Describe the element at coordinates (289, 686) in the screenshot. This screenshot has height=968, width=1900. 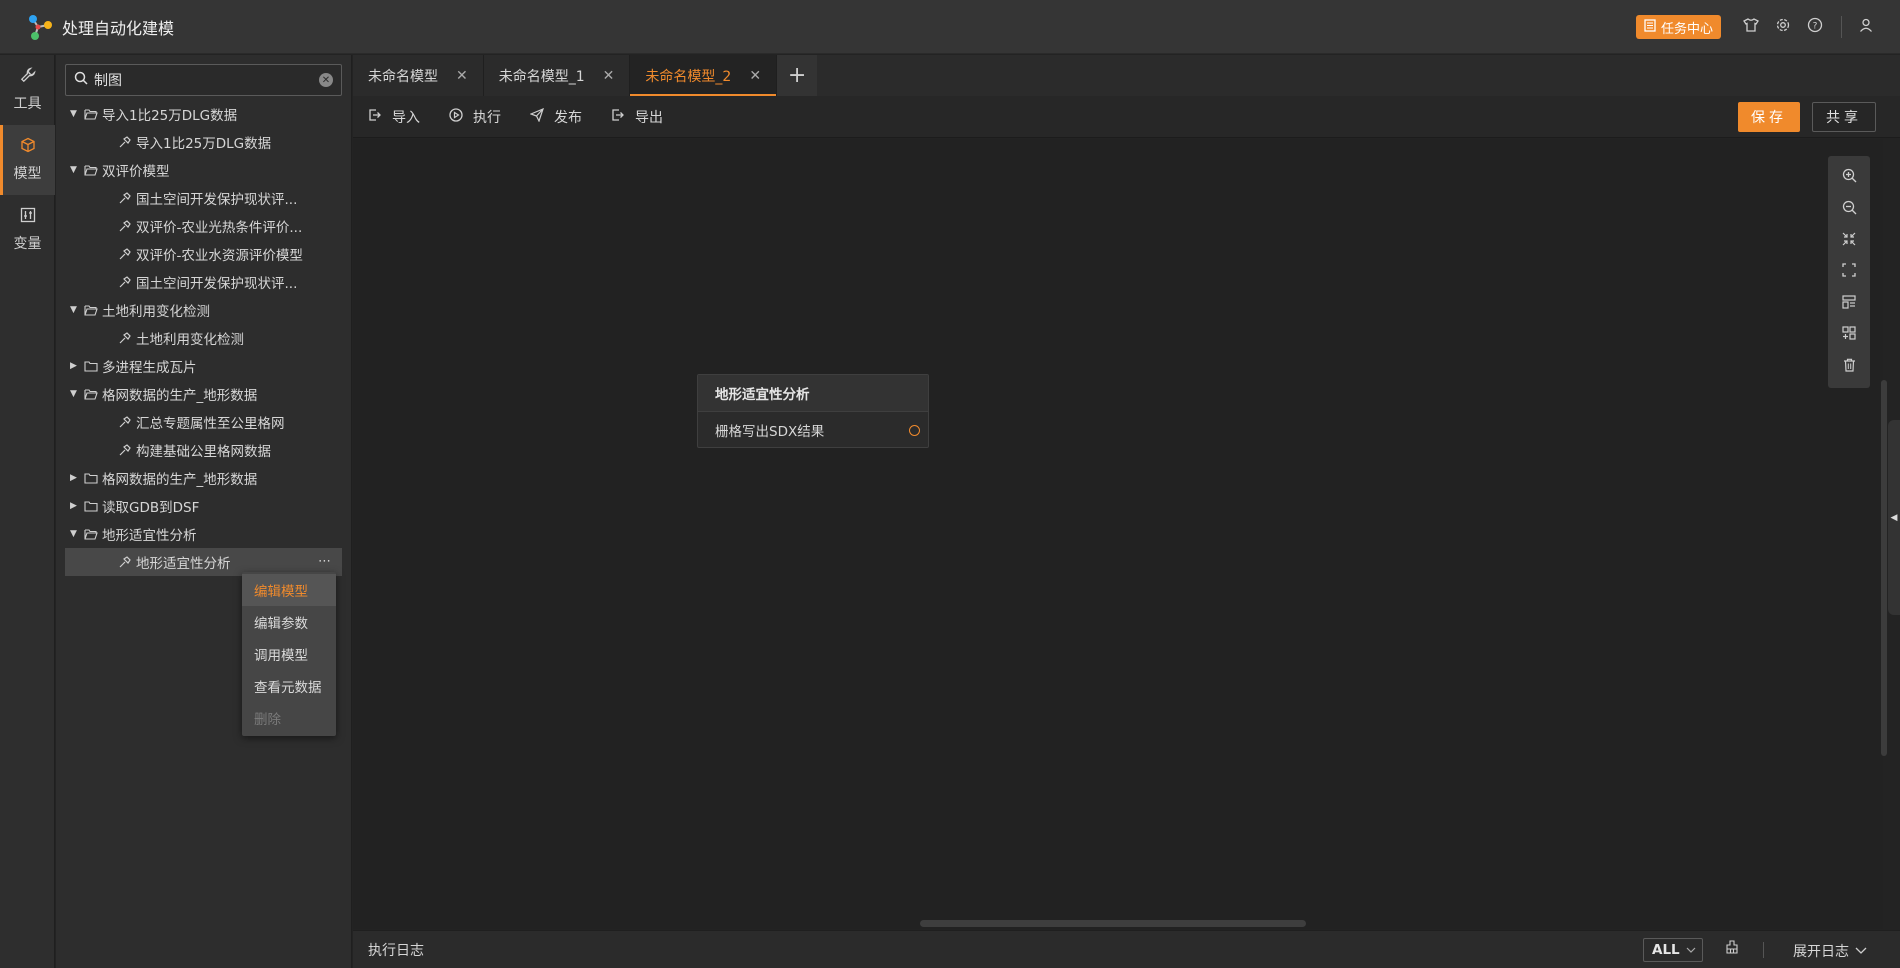
I see `menu-item-view-metadata: 查看元数据` at that location.